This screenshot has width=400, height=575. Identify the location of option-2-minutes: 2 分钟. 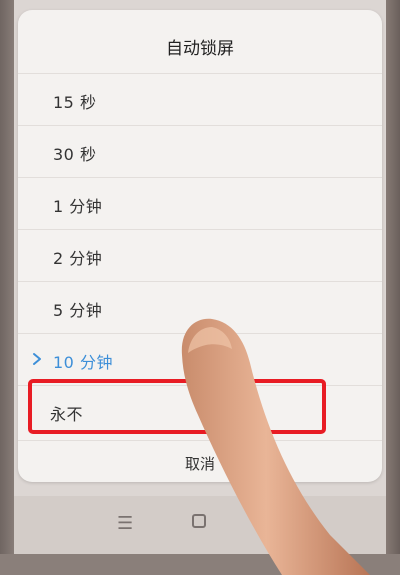
(200, 255).